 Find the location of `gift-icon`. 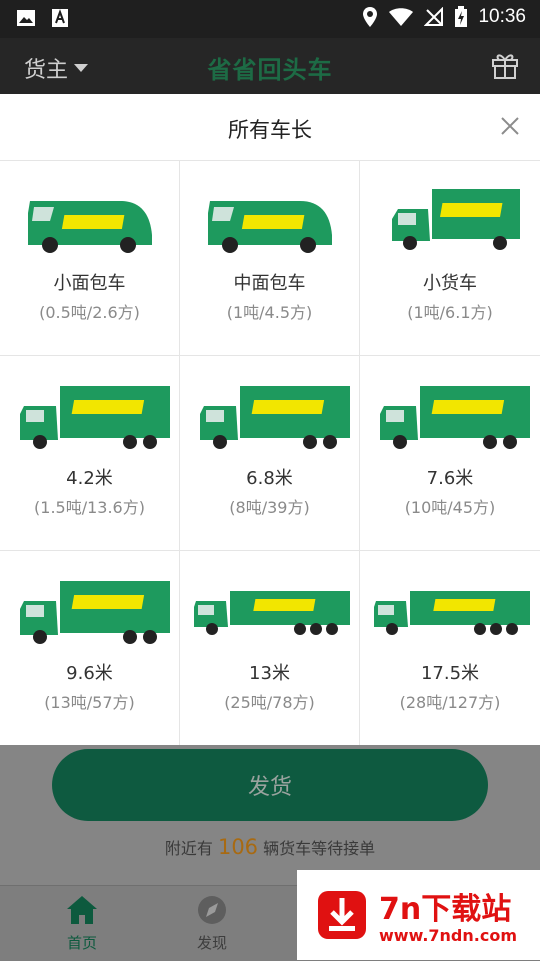

gift-icon is located at coordinates (505, 65).